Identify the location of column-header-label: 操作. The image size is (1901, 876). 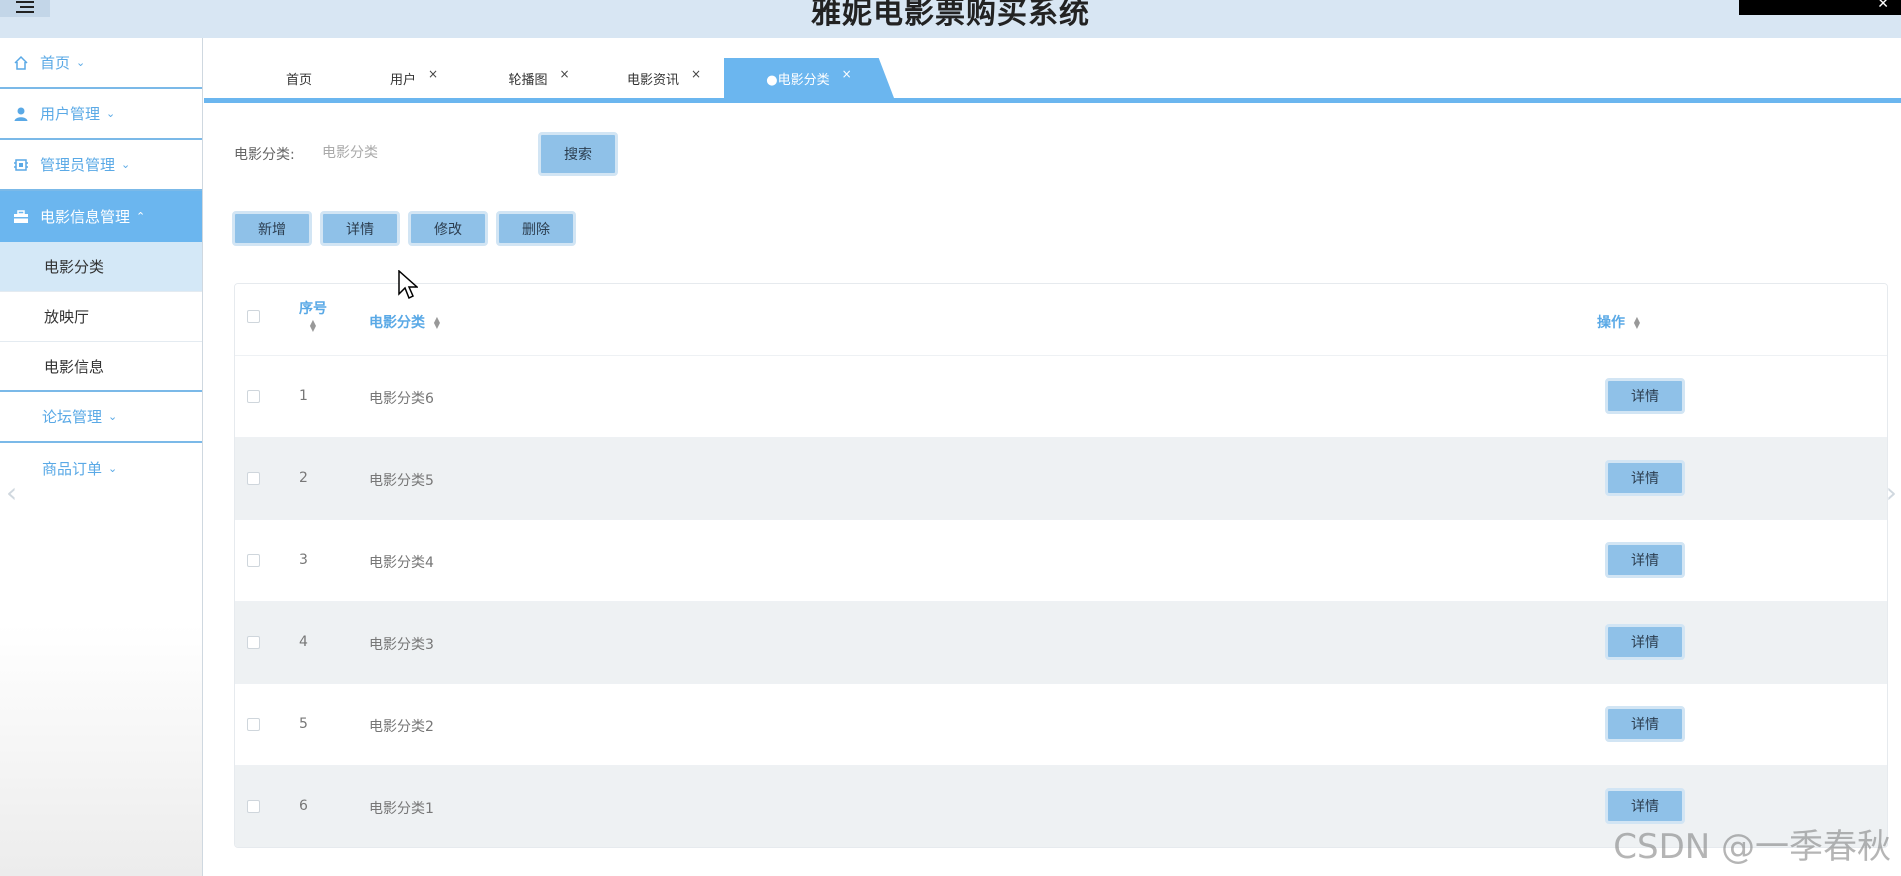
(1611, 323).